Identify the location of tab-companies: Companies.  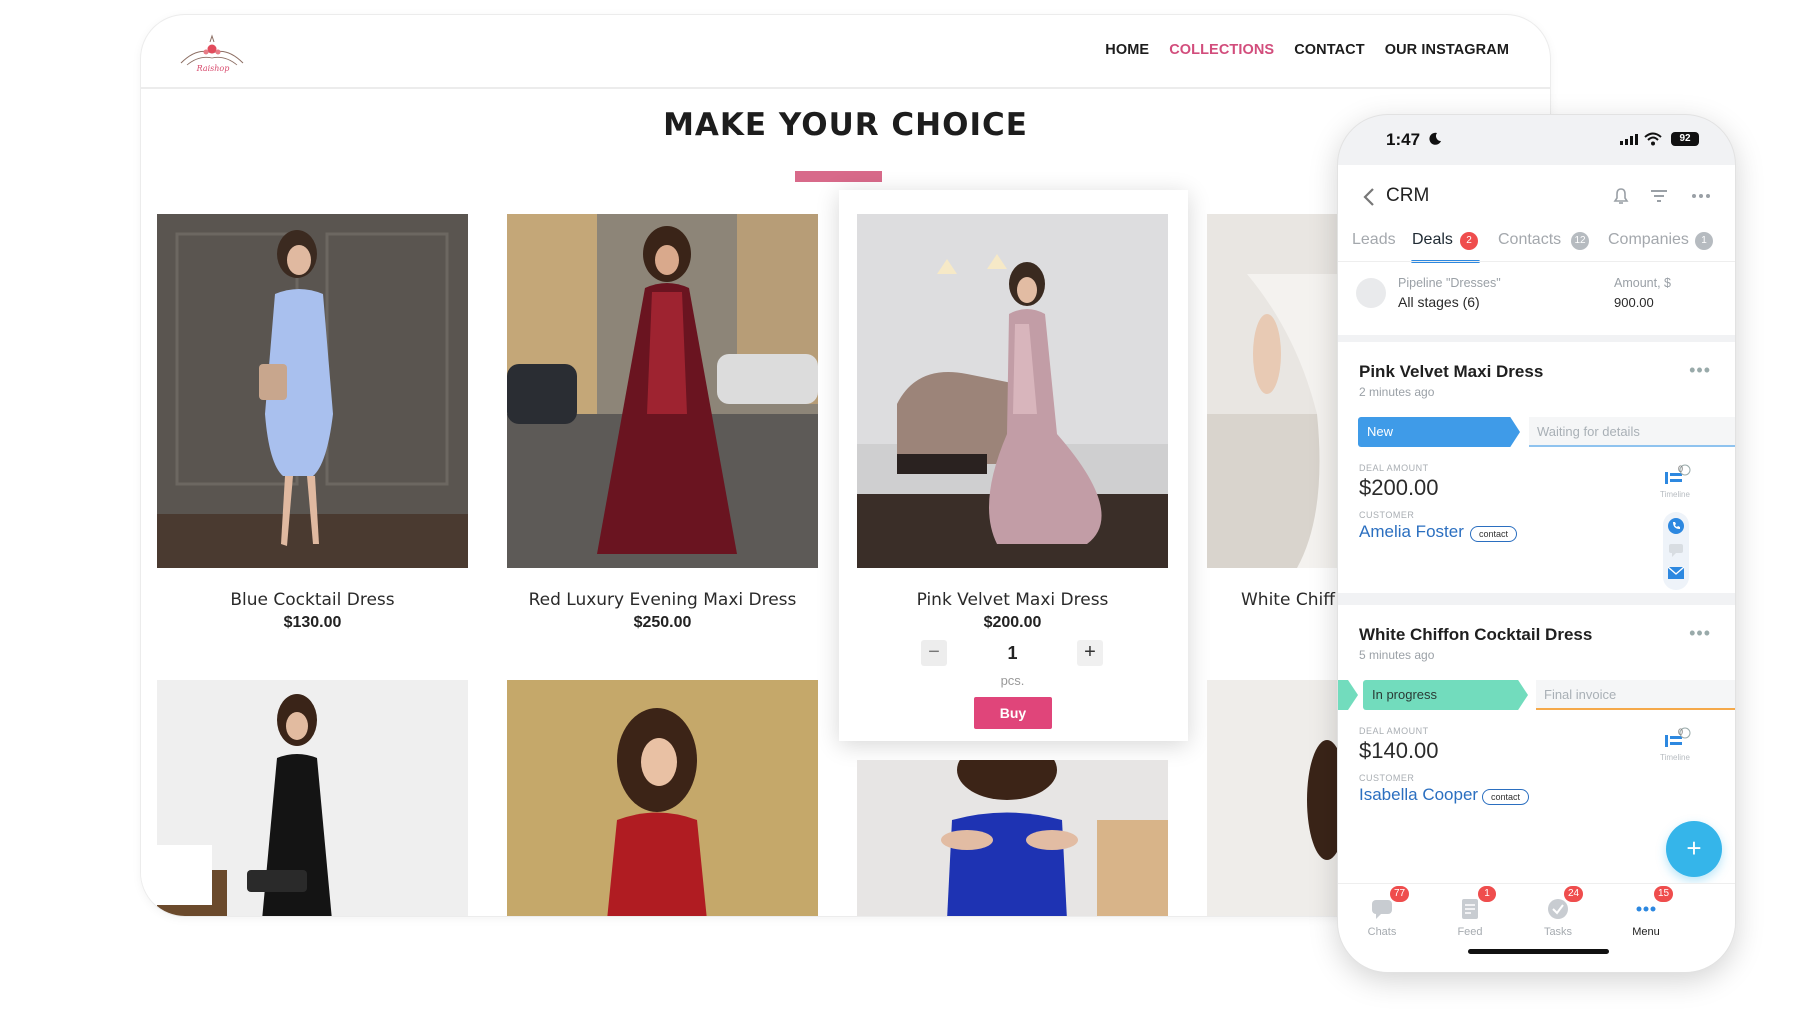
(1648, 240).